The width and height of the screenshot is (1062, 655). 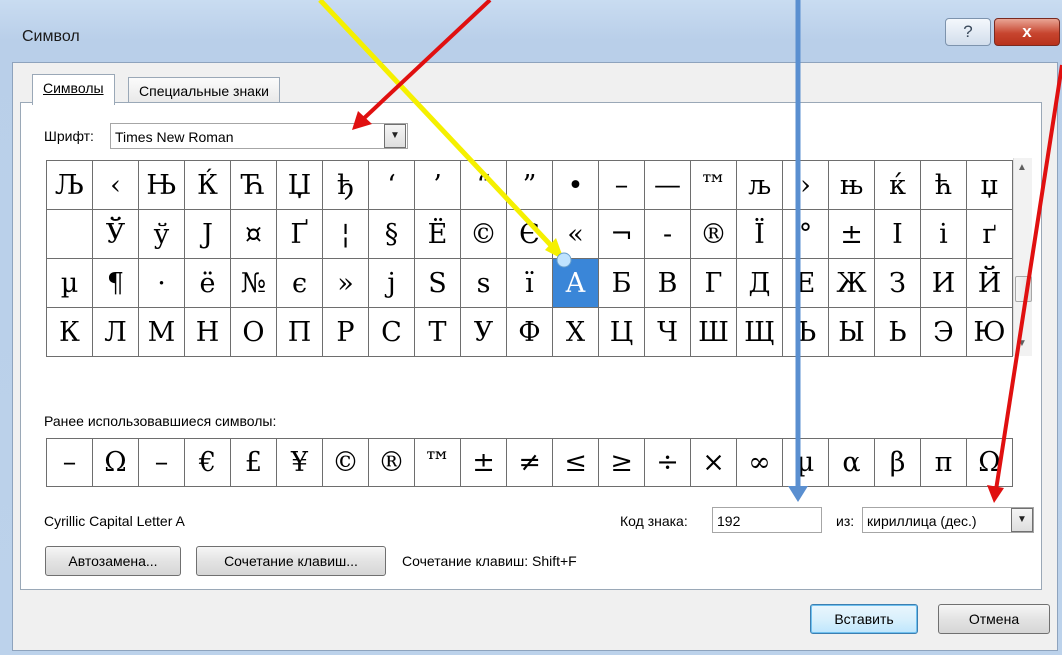 I want to click on scroll-up-icon: ▲, so click(x=1022, y=167).